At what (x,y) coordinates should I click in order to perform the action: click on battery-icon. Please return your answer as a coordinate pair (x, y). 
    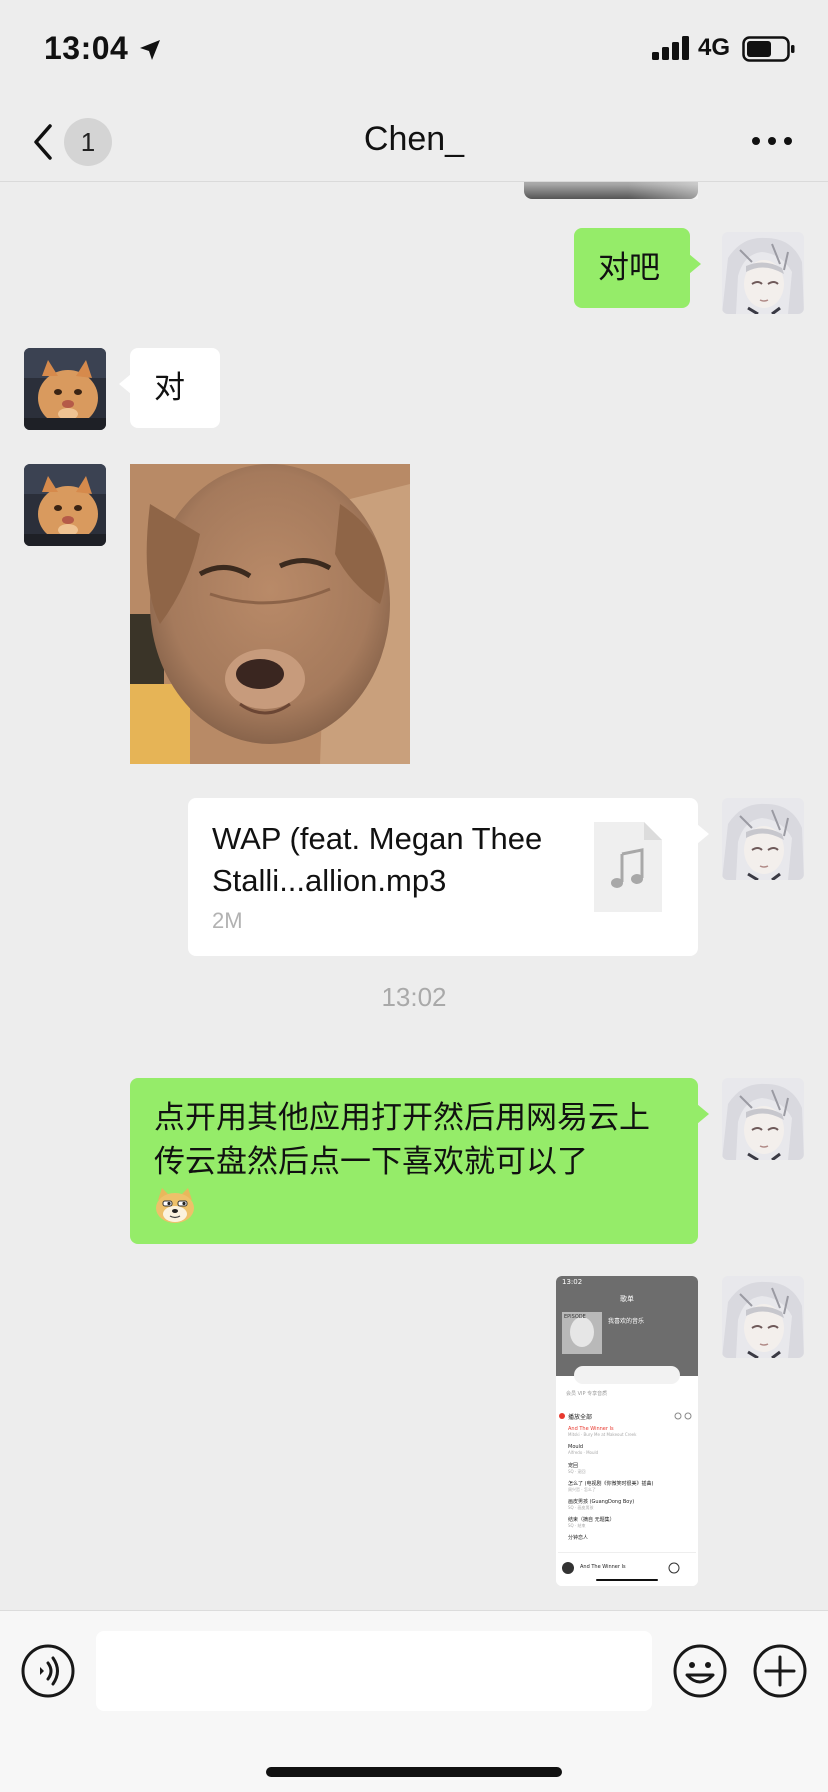
    Looking at the image, I should click on (768, 49).